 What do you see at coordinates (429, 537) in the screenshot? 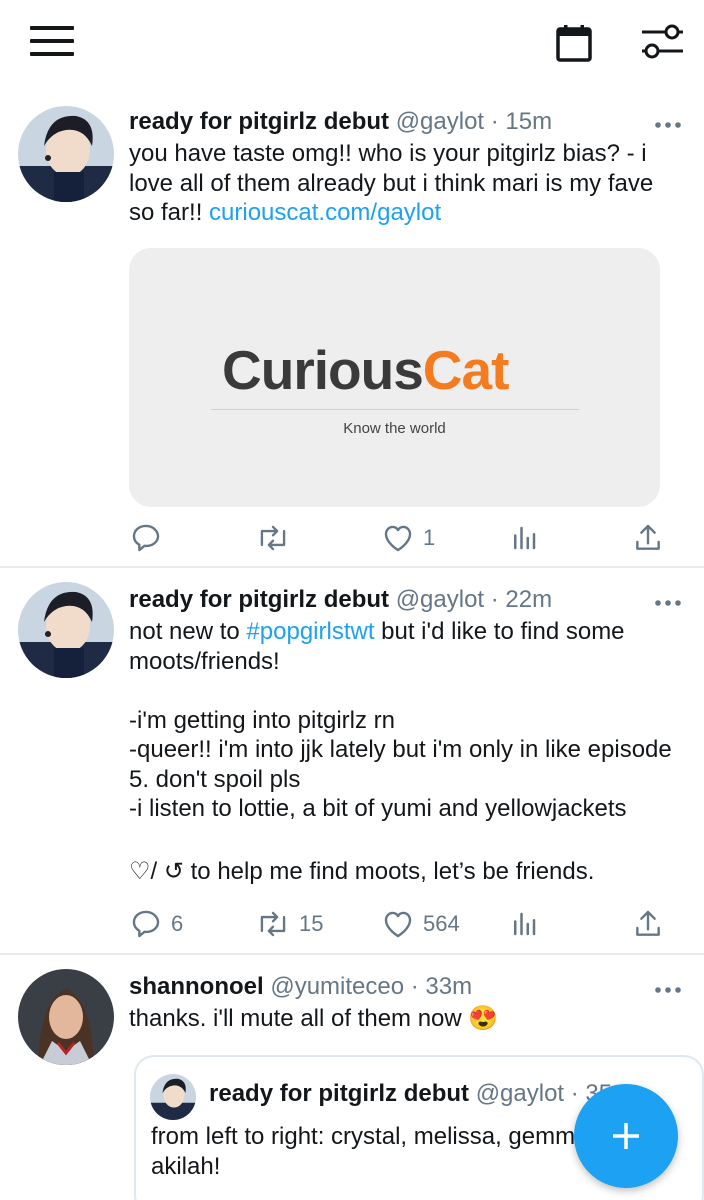
I see `like-count: 1` at bounding box center [429, 537].